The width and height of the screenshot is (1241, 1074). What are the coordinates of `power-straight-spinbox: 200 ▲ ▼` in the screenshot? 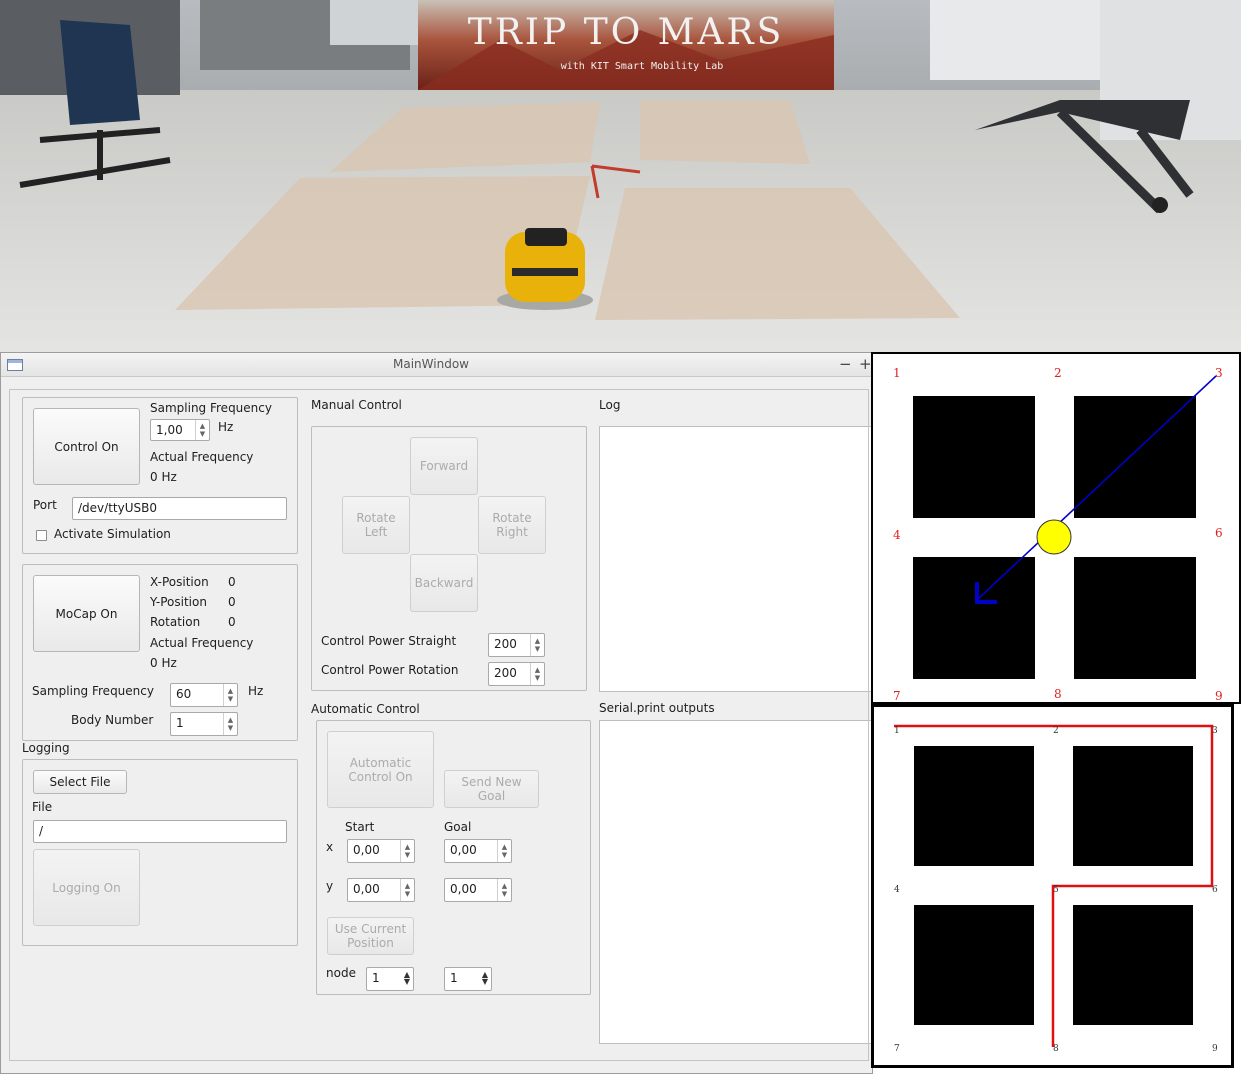 It's located at (516, 645).